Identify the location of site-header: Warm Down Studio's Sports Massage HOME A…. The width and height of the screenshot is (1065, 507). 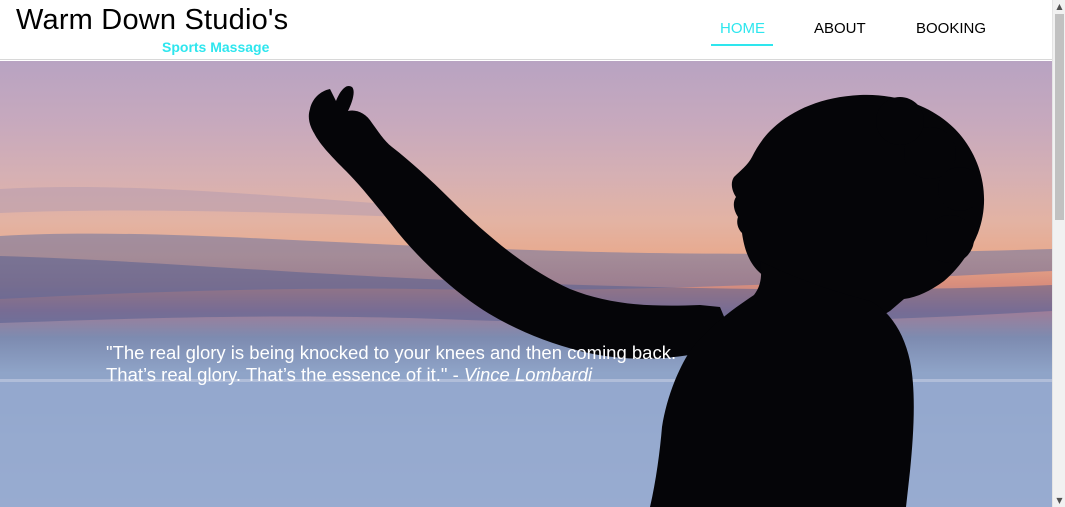
(526, 30).